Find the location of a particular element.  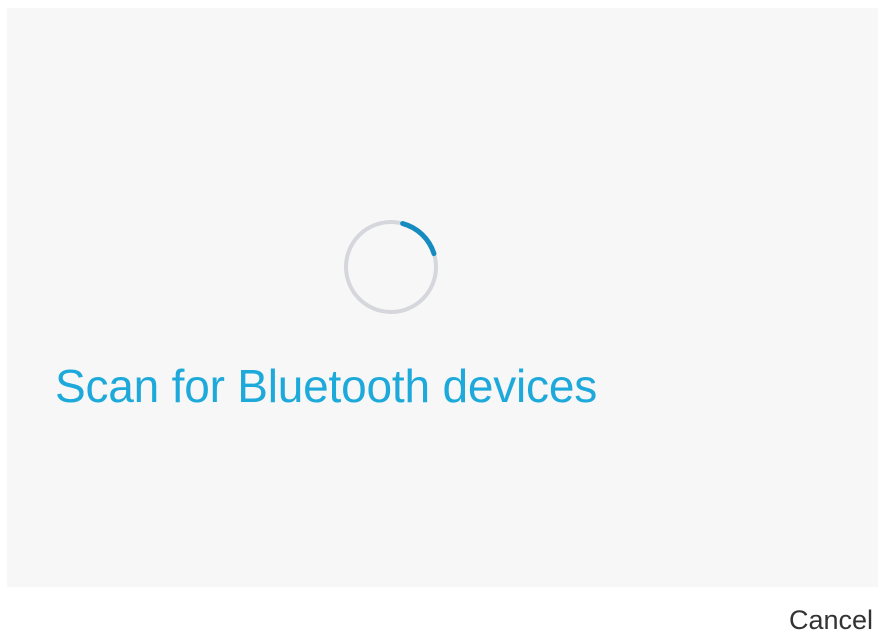

cancel-button: Cancel is located at coordinates (831, 620).